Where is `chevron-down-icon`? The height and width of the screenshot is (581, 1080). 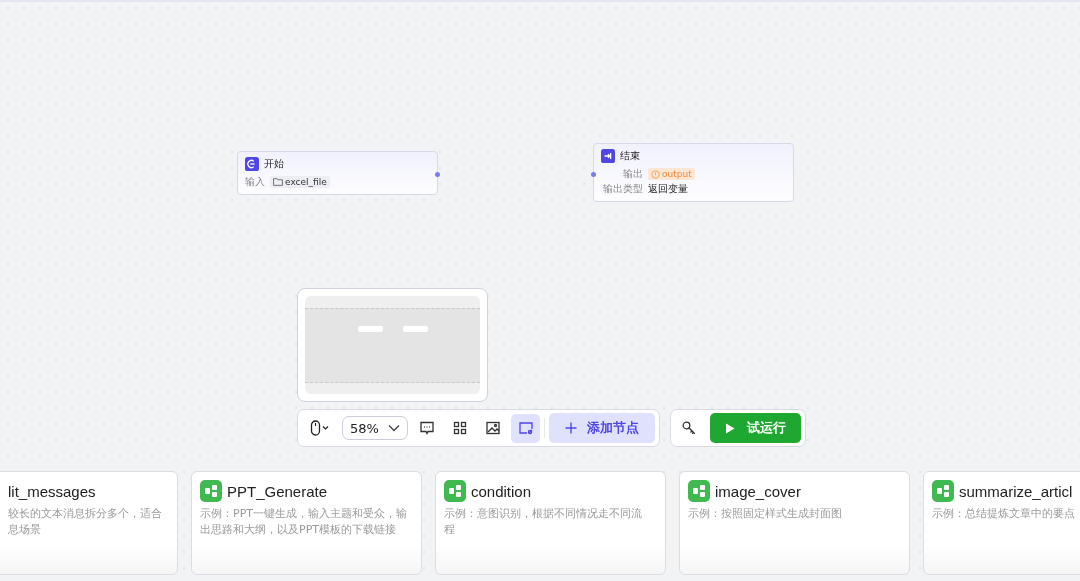 chevron-down-icon is located at coordinates (394, 428).